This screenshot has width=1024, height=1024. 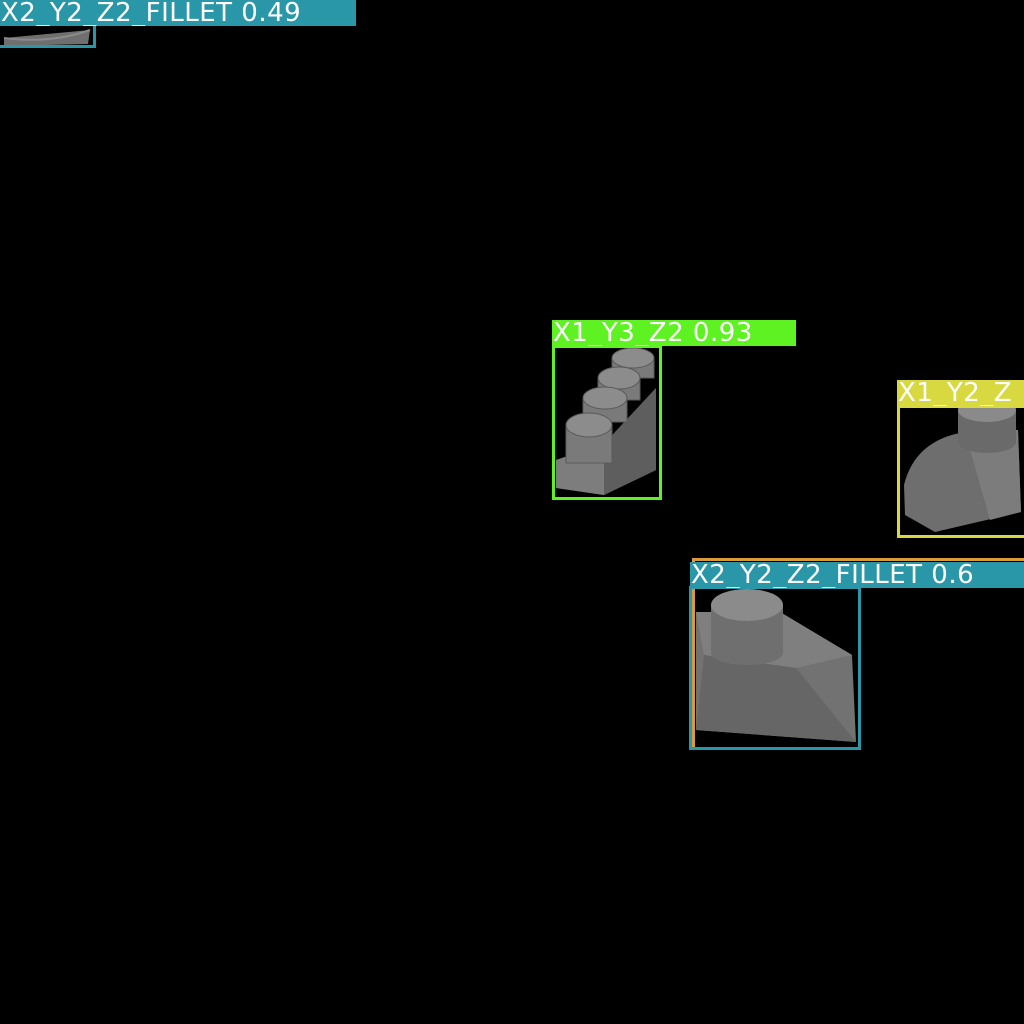 I want to click on detection-label-text: X2_Y2_Z2_FILLET 0.49, so click(x=151, y=13).